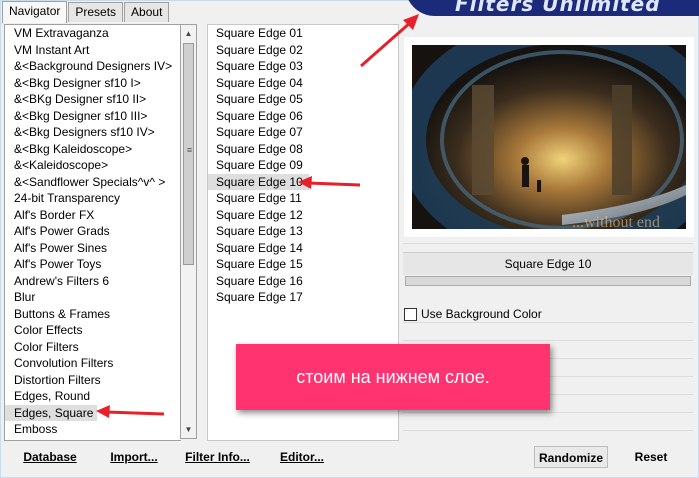 The height and width of the screenshot is (478, 699). I want to click on category-item: Convolution Filters, so click(93, 363).